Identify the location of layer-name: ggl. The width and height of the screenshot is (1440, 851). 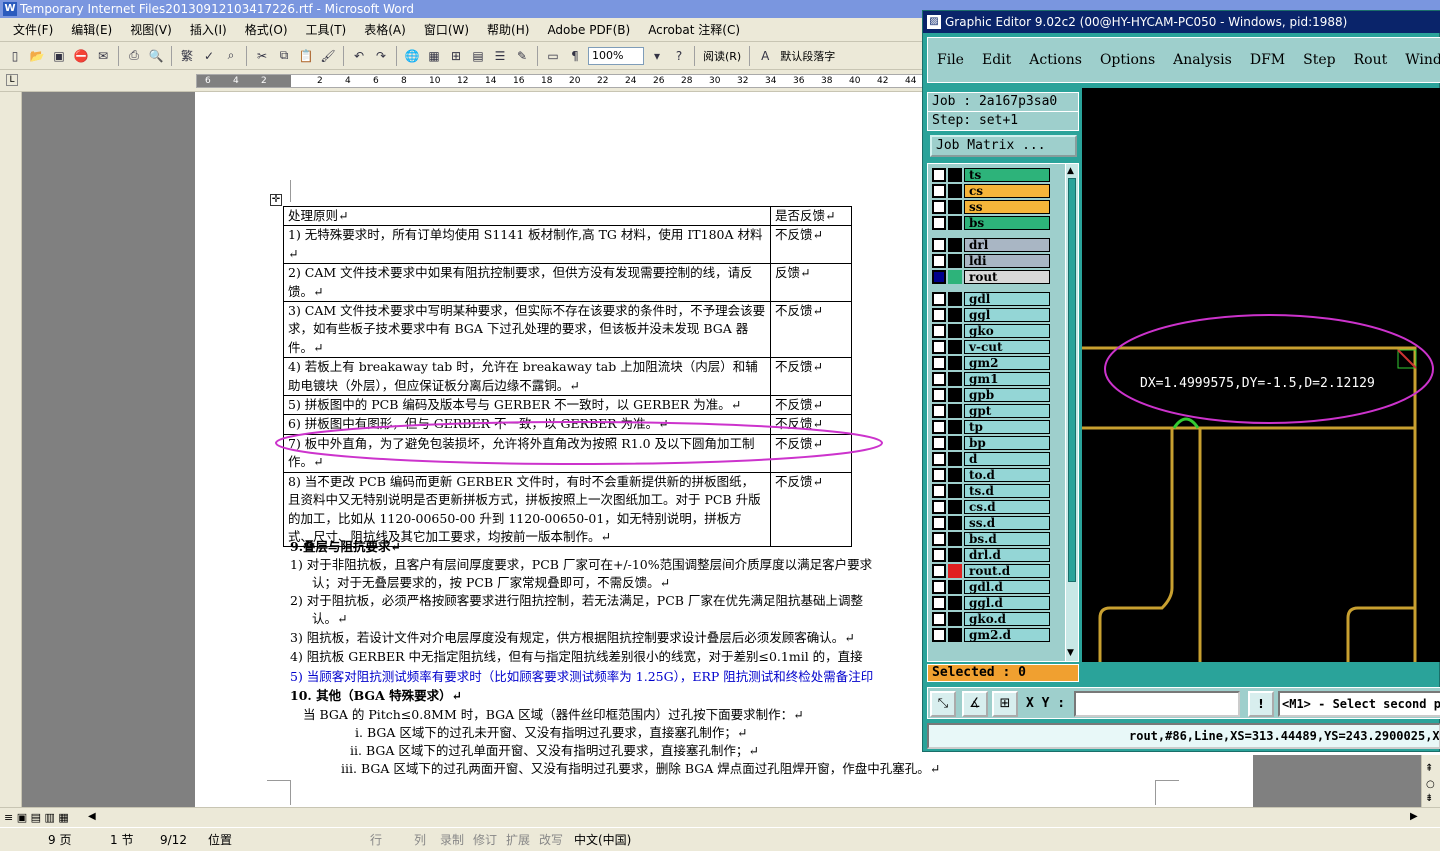
(1007, 315).